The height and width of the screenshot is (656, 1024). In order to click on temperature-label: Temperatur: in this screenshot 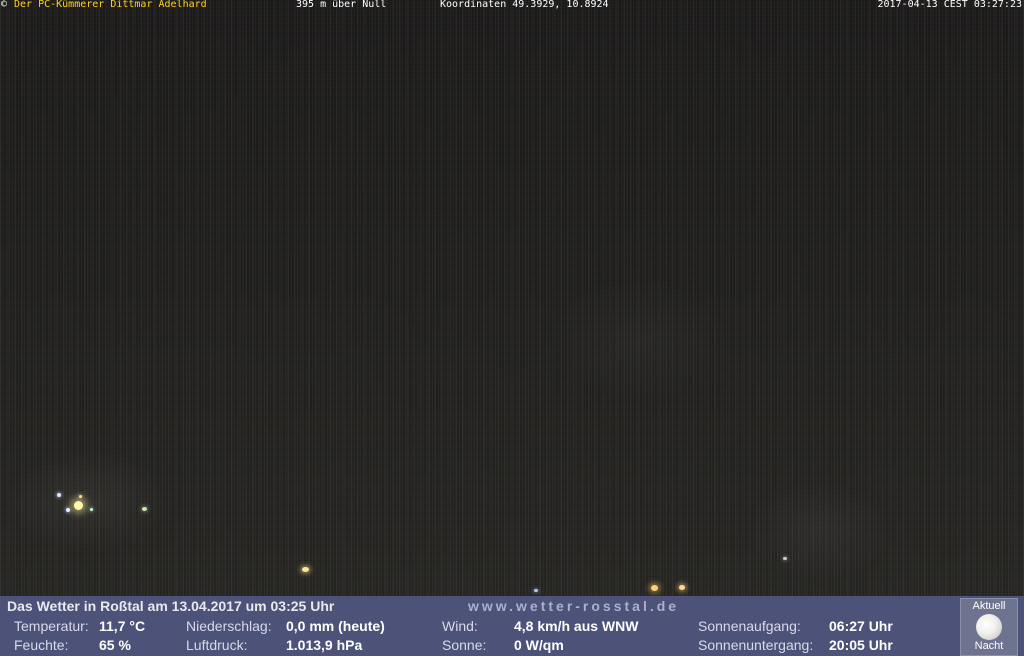, I will do `click(51, 626)`.